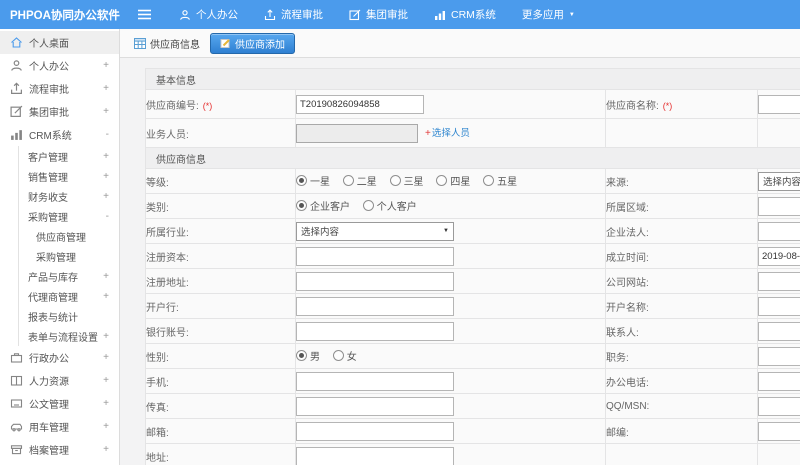  Describe the element at coordinates (59, 403) in the screenshot. I see `sidebar-item-document-mgmt: 公文管理 +` at that location.